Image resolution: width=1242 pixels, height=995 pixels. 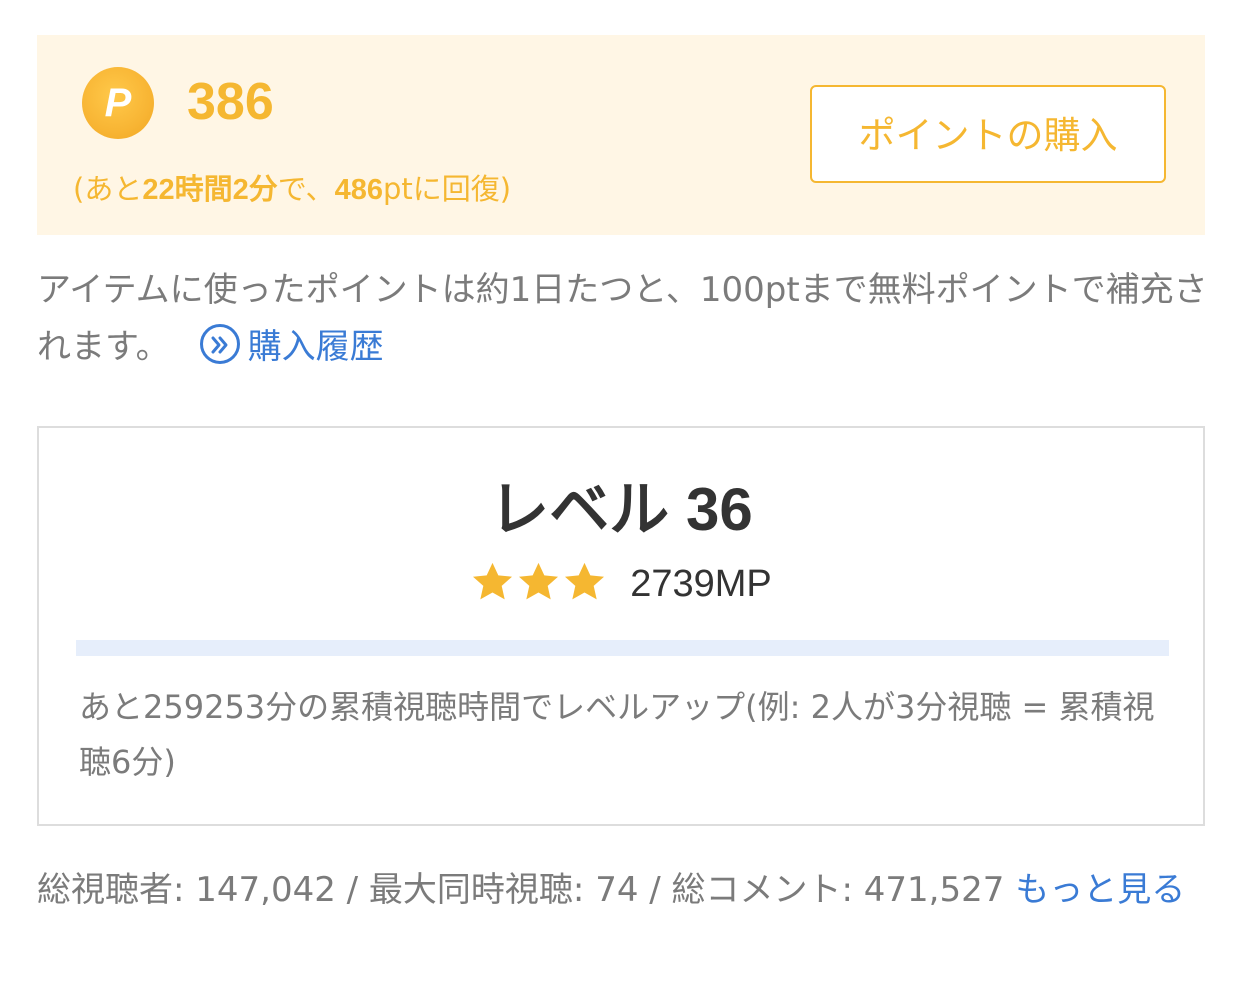 I want to click on point-coin-icon: P, so click(x=118, y=103).